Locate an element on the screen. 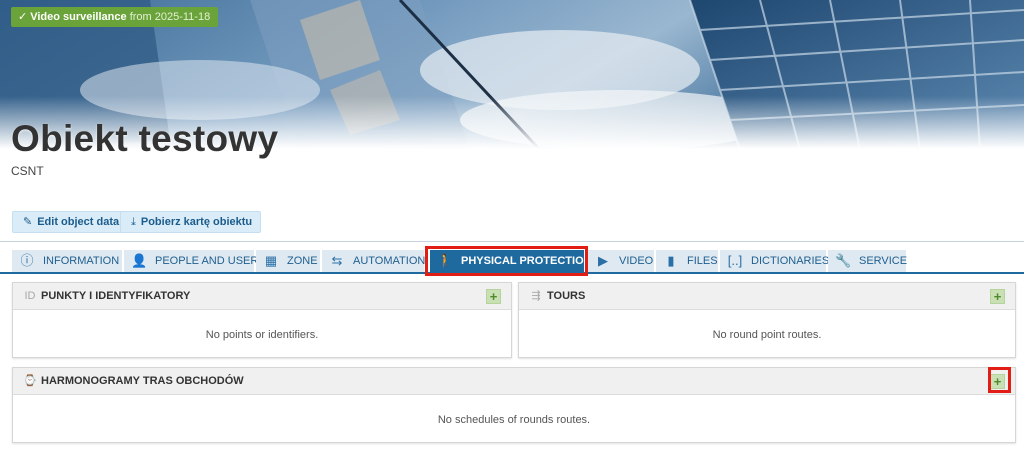  panel-body: No schedules of rounds routes. is located at coordinates (514, 418).